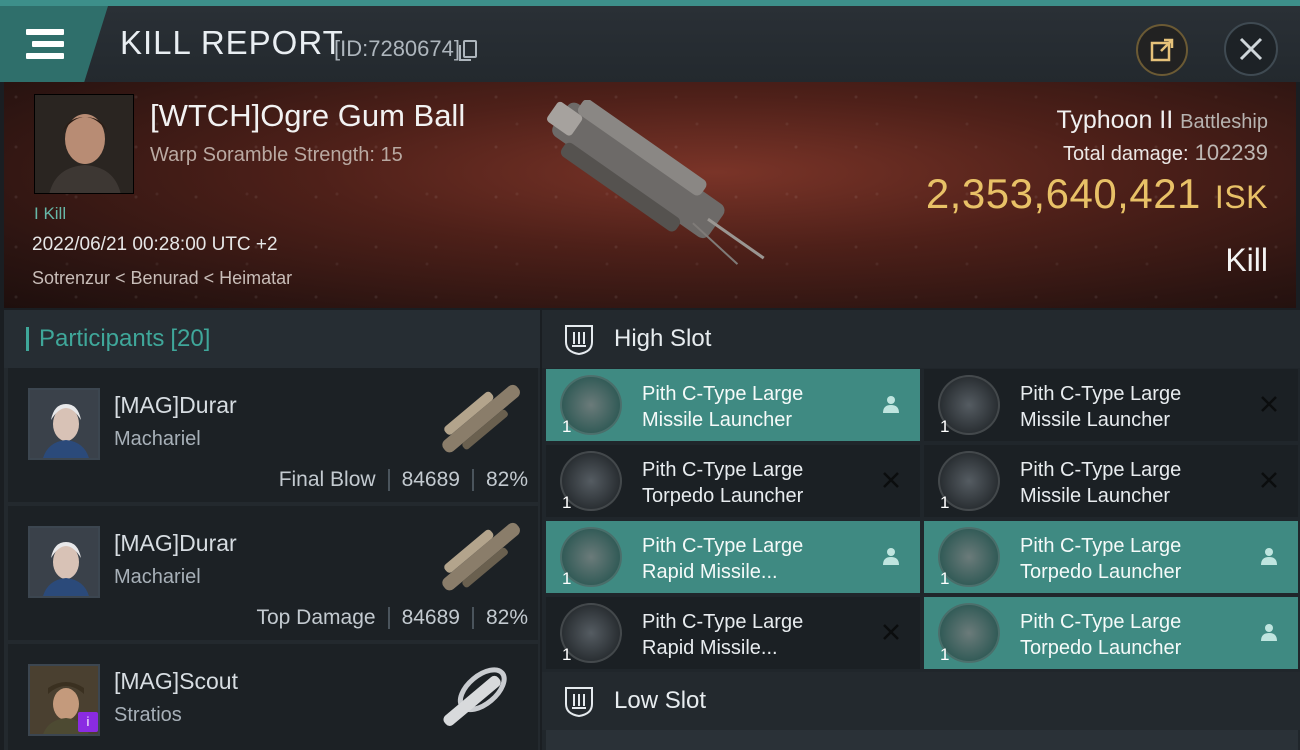 This screenshot has width=1300, height=750. What do you see at coordinates (392, 618) in the screenshot?
I see `participant-stats: Top Damage 84689 82%` at bounding box center [392, 618].